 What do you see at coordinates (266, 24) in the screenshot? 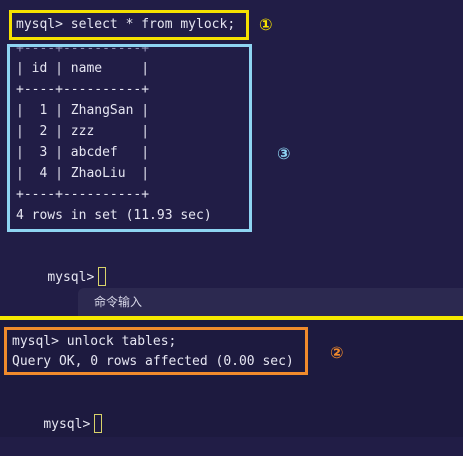
I see `annotation-marker-1: ①` at bounding box center [266, 24].